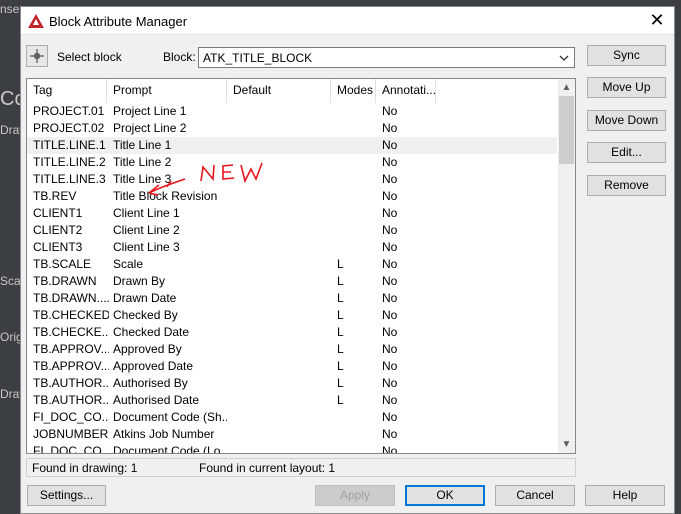 This screenshot has width=681, height=514. Describe the element at coordinates (626, 55) in the screenshot. I see `sync-button: Sync` at that location.